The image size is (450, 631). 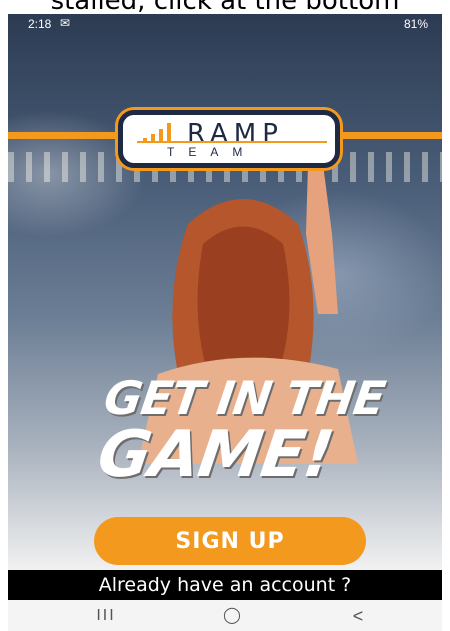 What do you see at coordinates (230, 541) in the screenshot?
I see `sign-up-button: SIGN UP` at bounding box center [230, 541].